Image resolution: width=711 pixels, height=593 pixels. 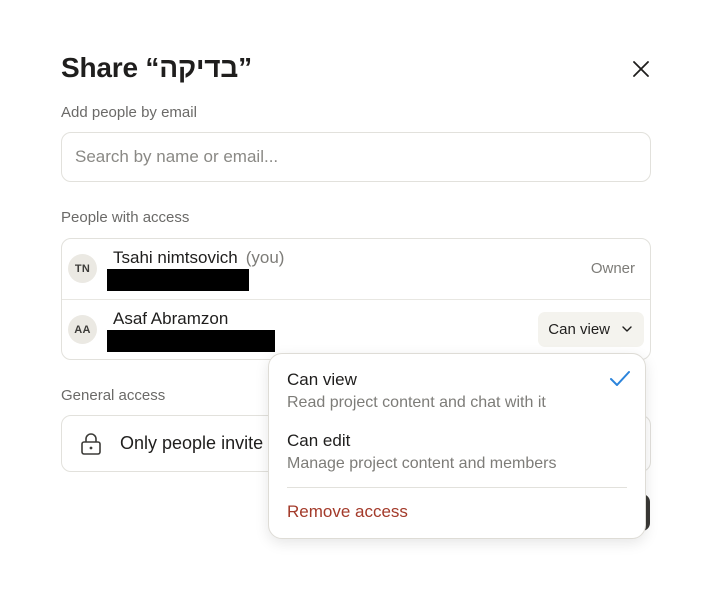 I want to click on people-with-access-label: People with access, so click(x=125, y=217).